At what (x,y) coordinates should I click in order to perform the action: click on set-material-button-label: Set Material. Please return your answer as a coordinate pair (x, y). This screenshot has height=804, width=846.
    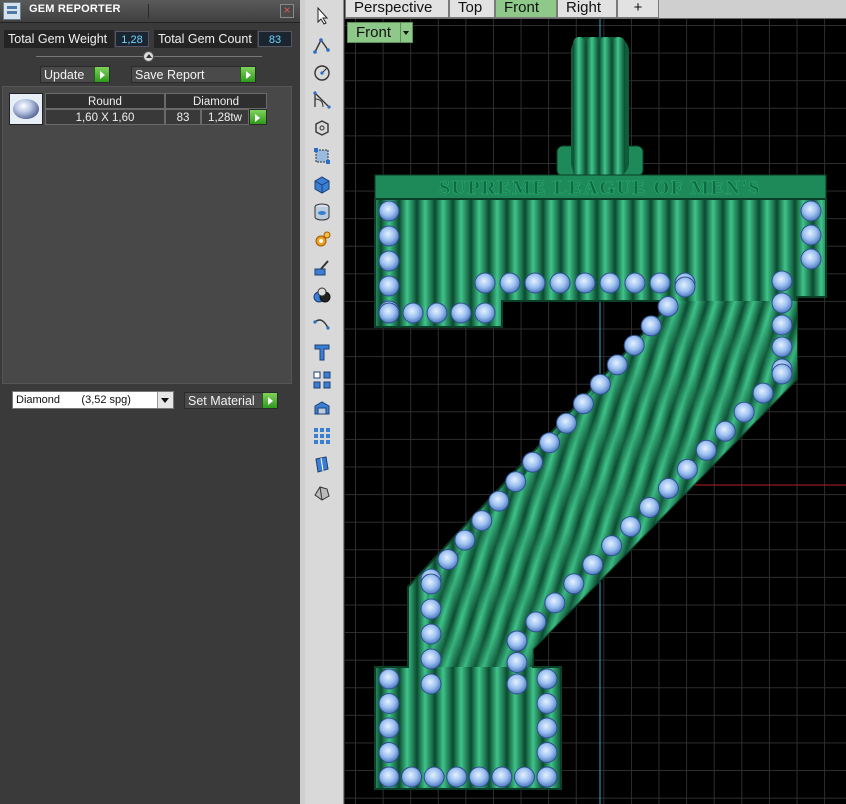
    Looking at the image, I should click on (221, 401).